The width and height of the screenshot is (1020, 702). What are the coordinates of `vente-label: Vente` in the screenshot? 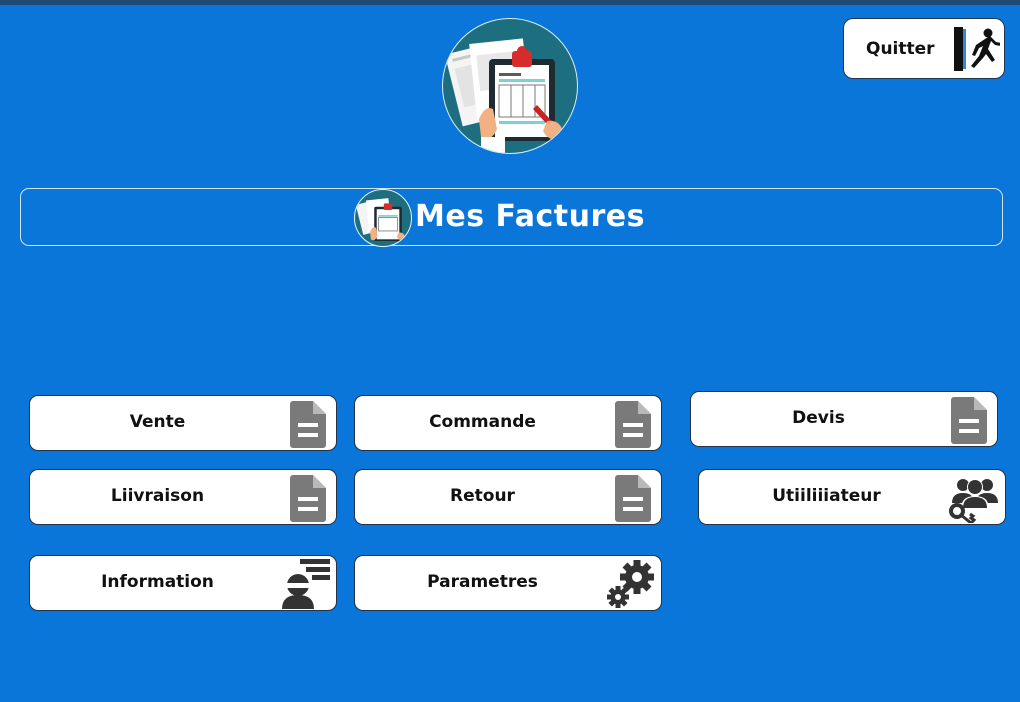 It's located at (157, 422).